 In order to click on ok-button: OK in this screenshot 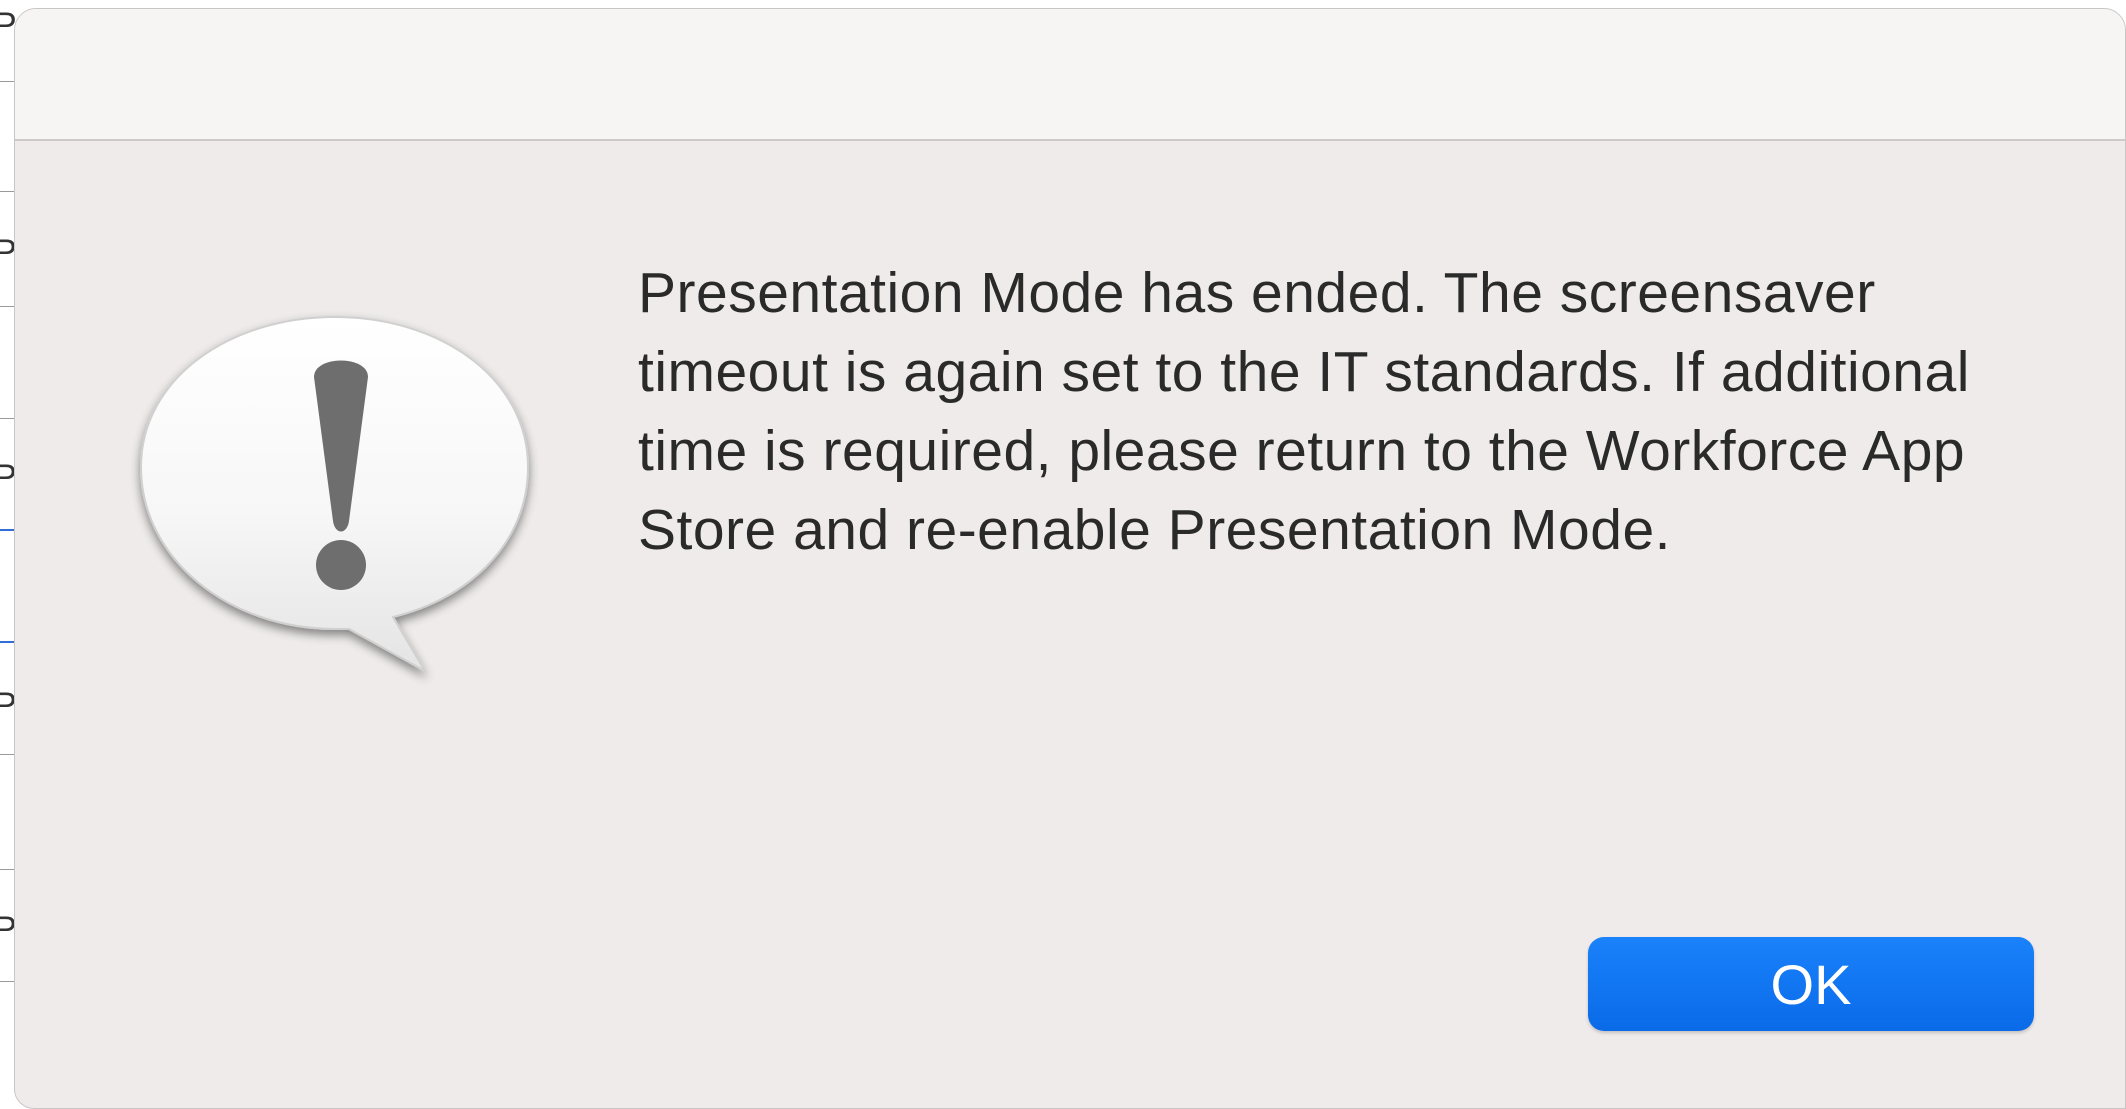, I will do `click(1811, 984)`.